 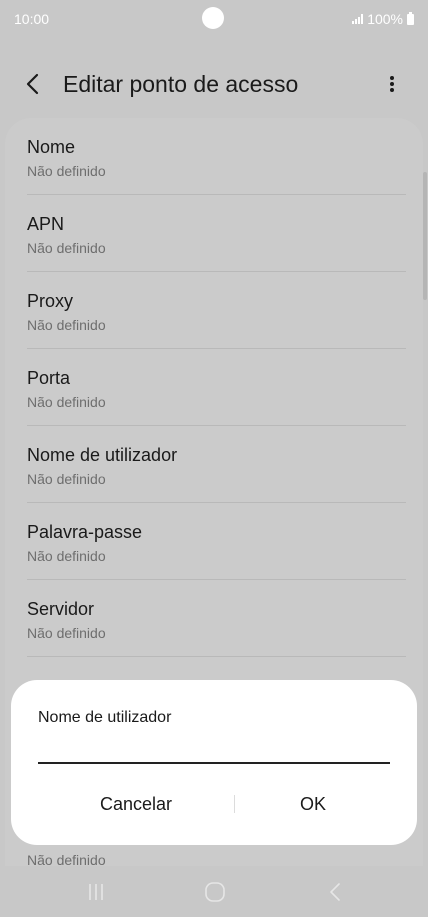 I want to click on app-bar: Editar ponto de acesso, so click(x=214, y=84).